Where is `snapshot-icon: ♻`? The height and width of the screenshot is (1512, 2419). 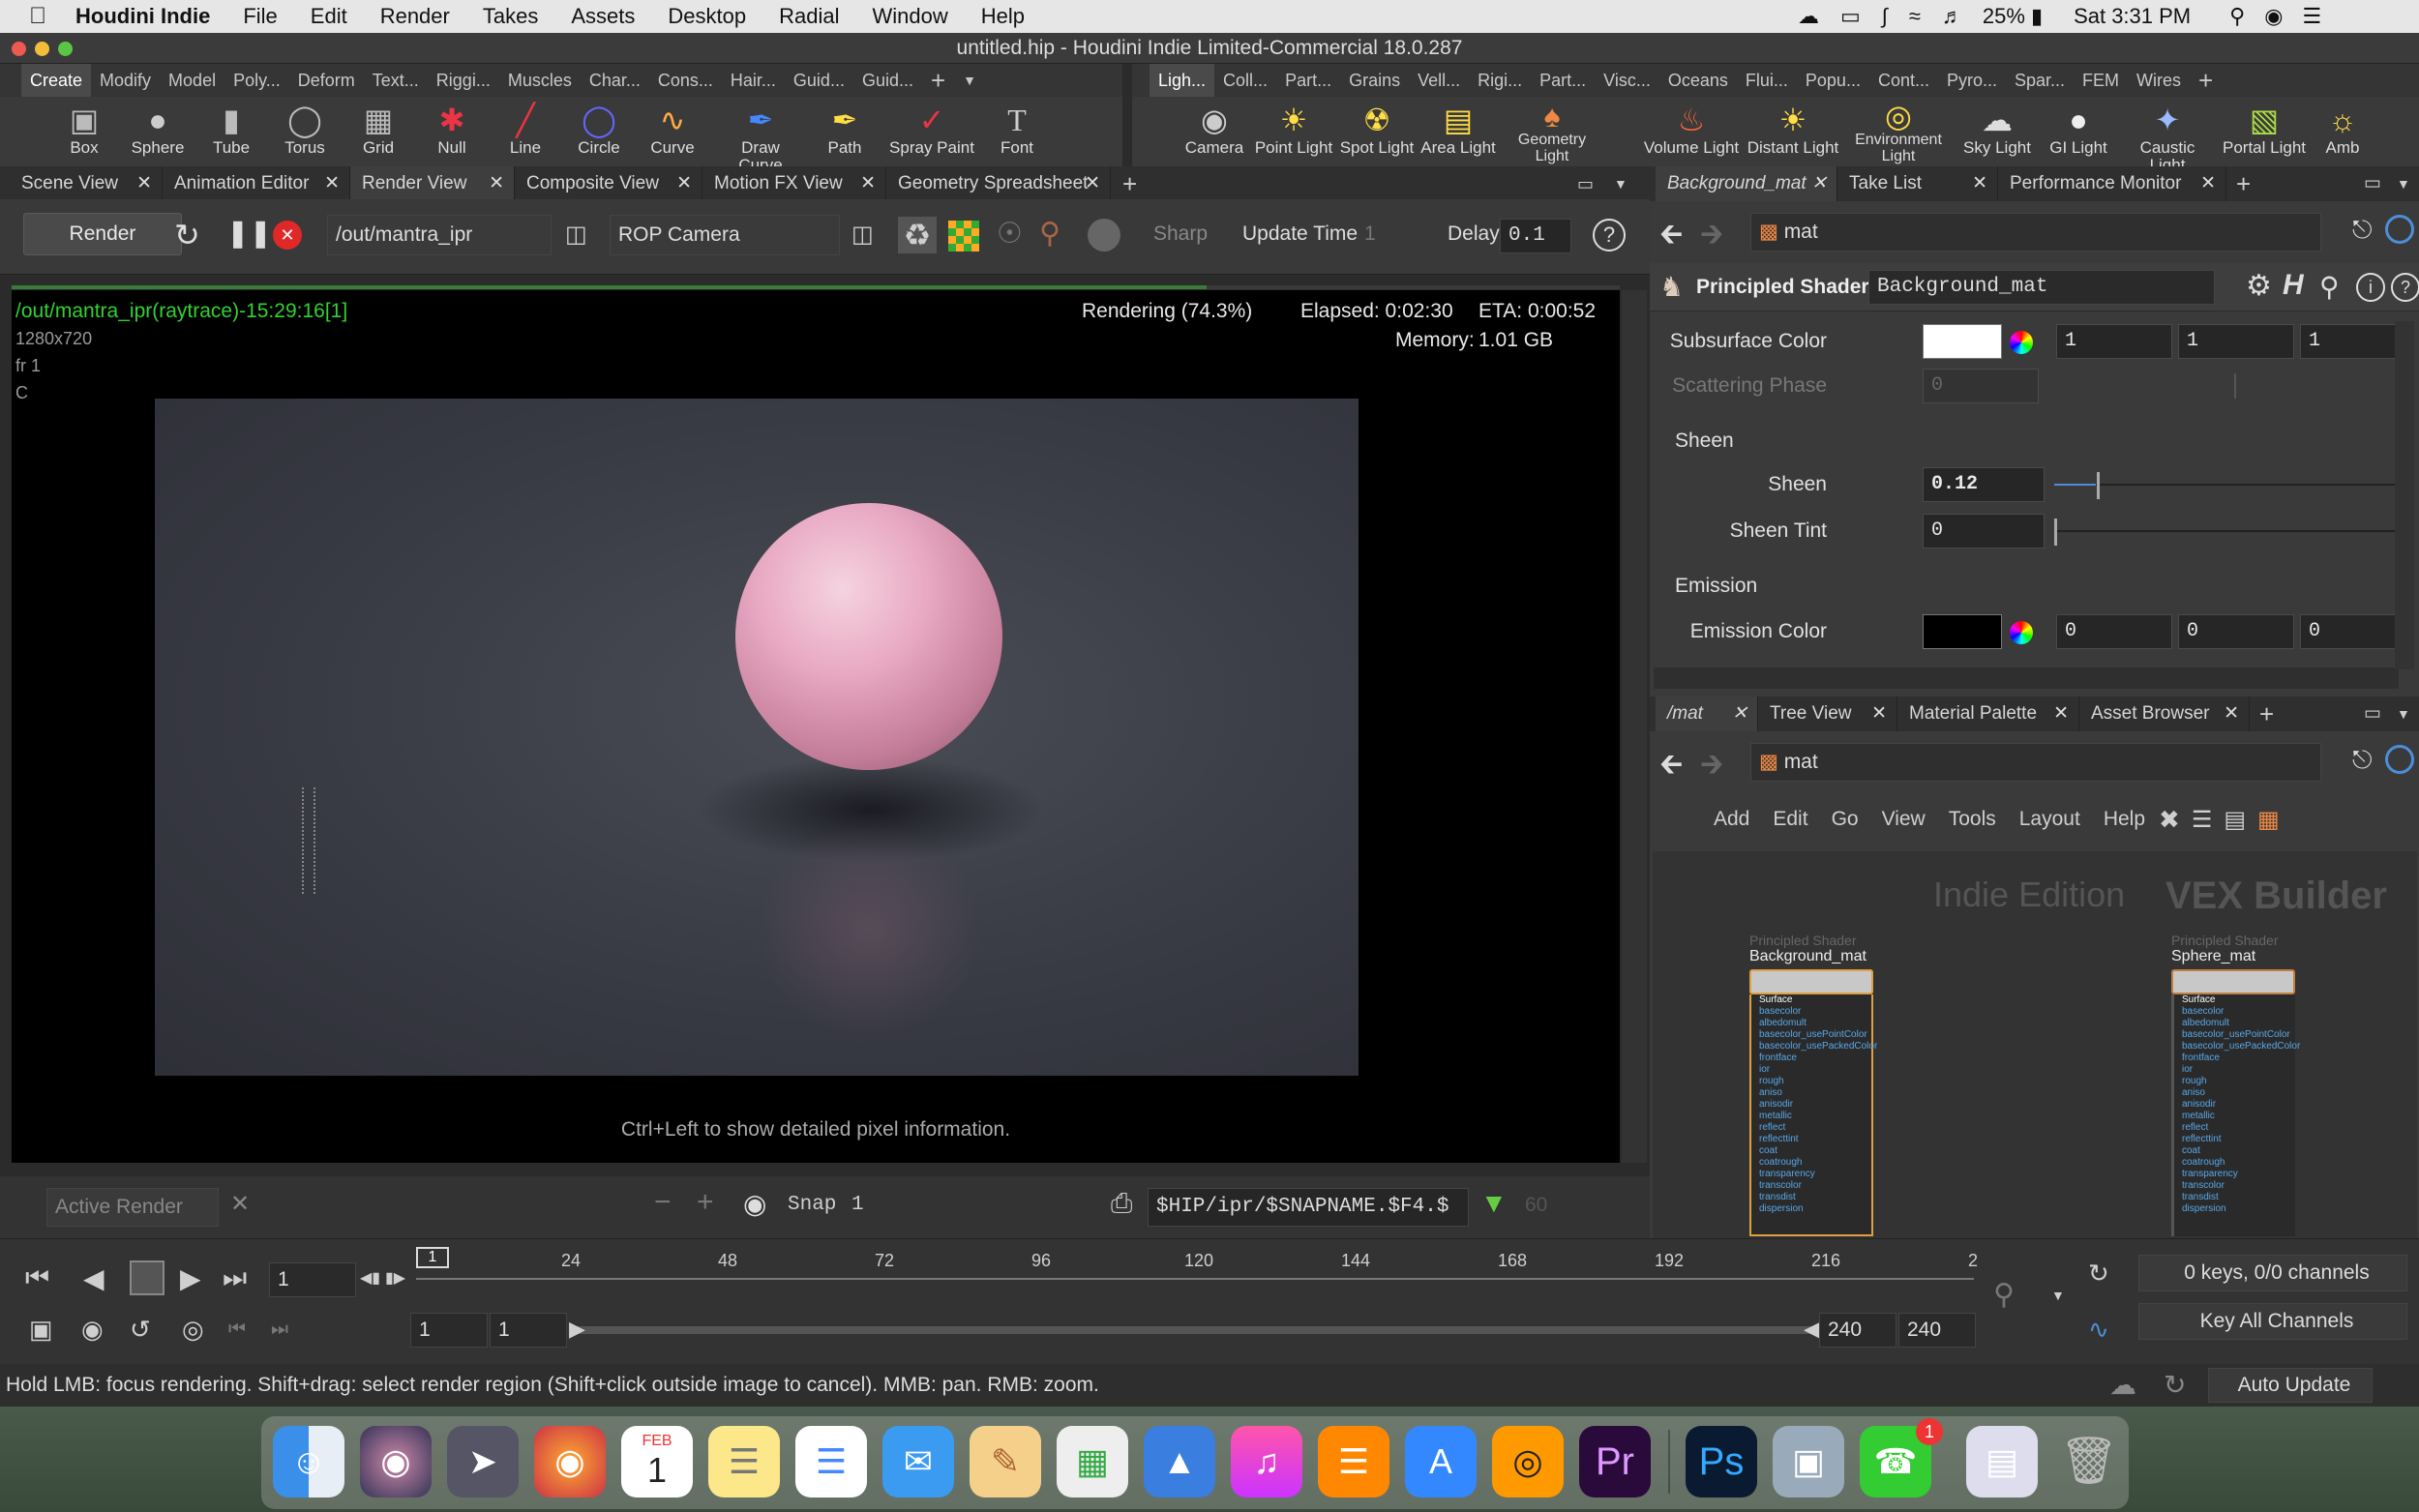 snapshot-icon: ♻ is located at coordinates (918, 235).